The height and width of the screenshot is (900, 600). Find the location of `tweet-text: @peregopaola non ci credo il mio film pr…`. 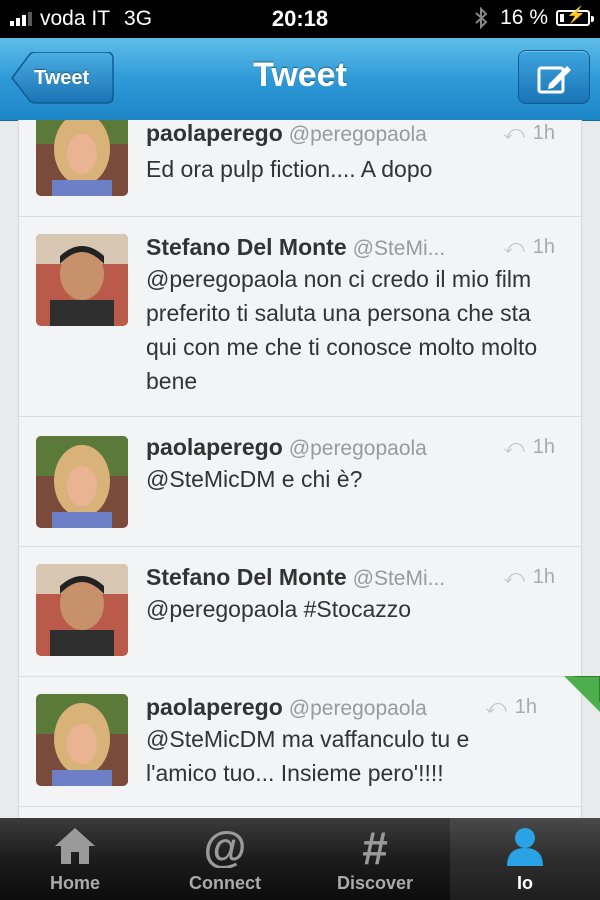

tweet-text: @peregopaola non ci credo il mio film pr… is located at coordinates (342, 330).